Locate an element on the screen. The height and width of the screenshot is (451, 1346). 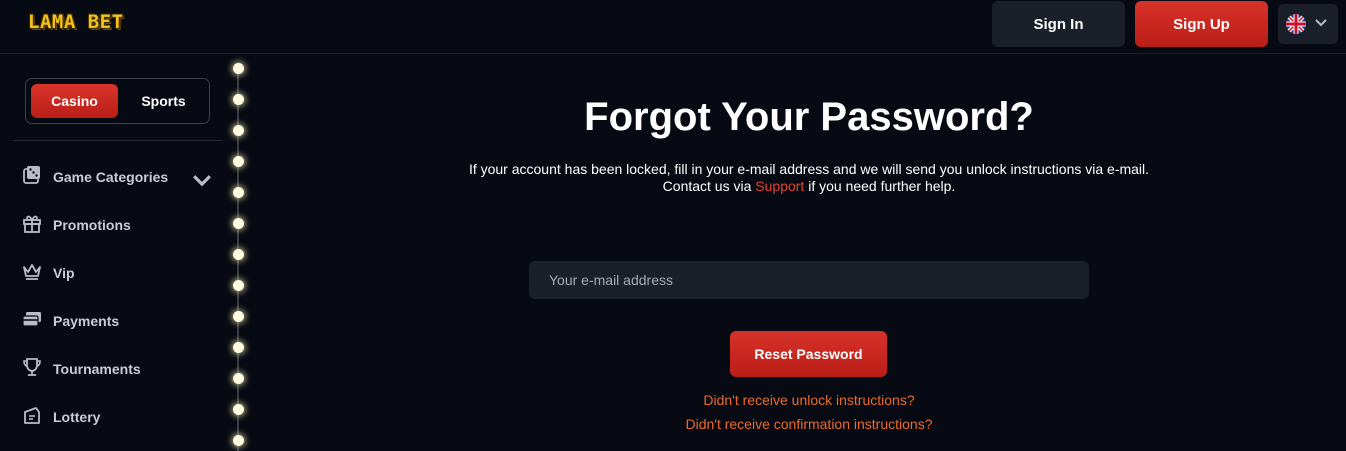
contact-text: Contact us via is located at coordinates (707, 186).